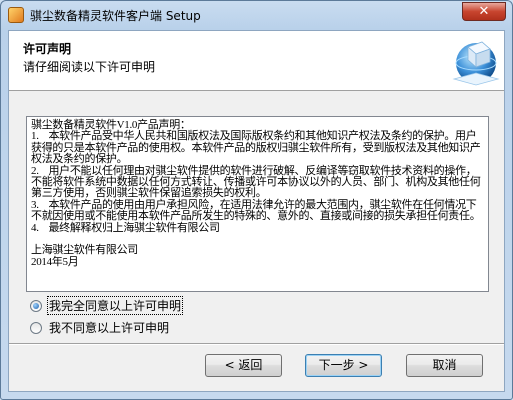 The height and width of the screenshot is (400, 513). Describe the element at coordinates (47, 49) in the screenshot. I see `page-title: 许可声明` at that location.